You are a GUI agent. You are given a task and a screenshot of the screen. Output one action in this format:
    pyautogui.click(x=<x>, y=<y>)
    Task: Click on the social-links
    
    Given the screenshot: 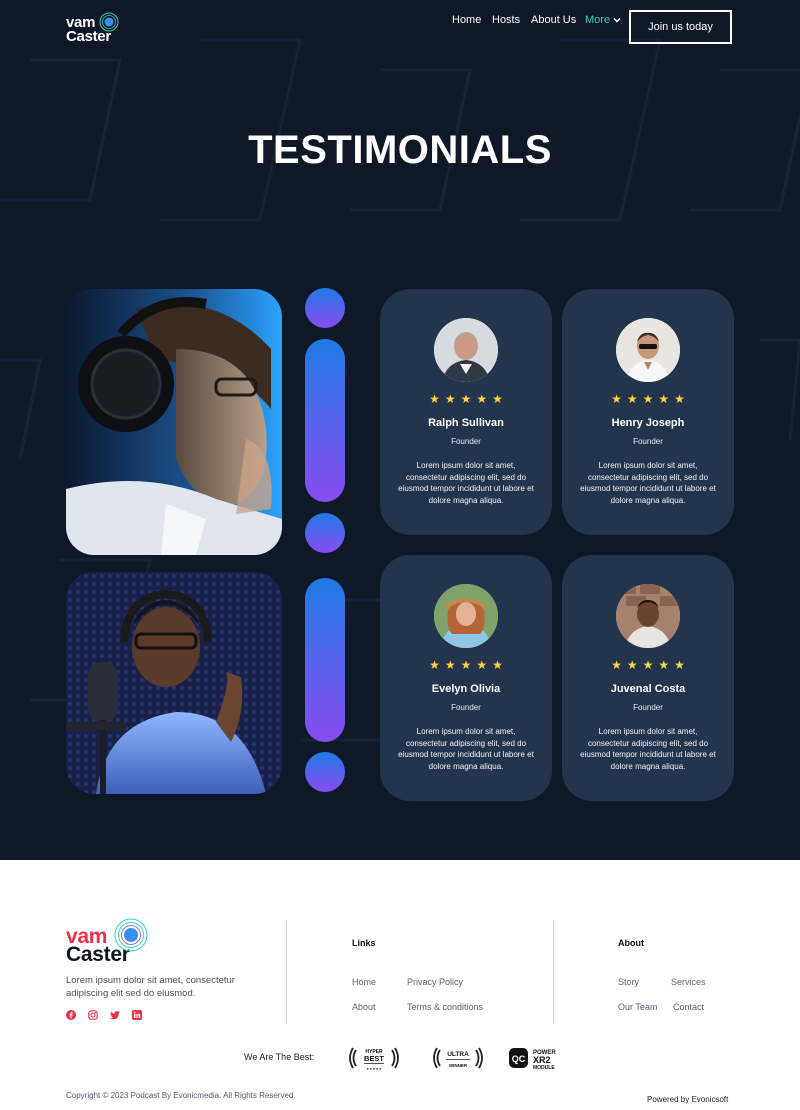 What is the action you would take?
    pyautogui.click(x=104, y=1015)
    